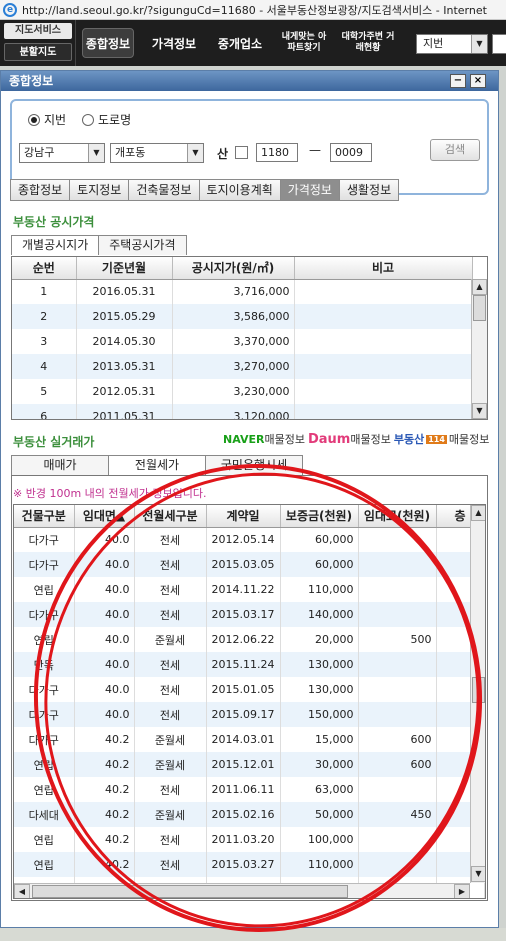 This screenshot has height=941, width=506. What do you see at coordinates (479, 349) in the screenshot?
I see `public-price-vscroll: ▲ ▼` at bounding box center [479, 349].